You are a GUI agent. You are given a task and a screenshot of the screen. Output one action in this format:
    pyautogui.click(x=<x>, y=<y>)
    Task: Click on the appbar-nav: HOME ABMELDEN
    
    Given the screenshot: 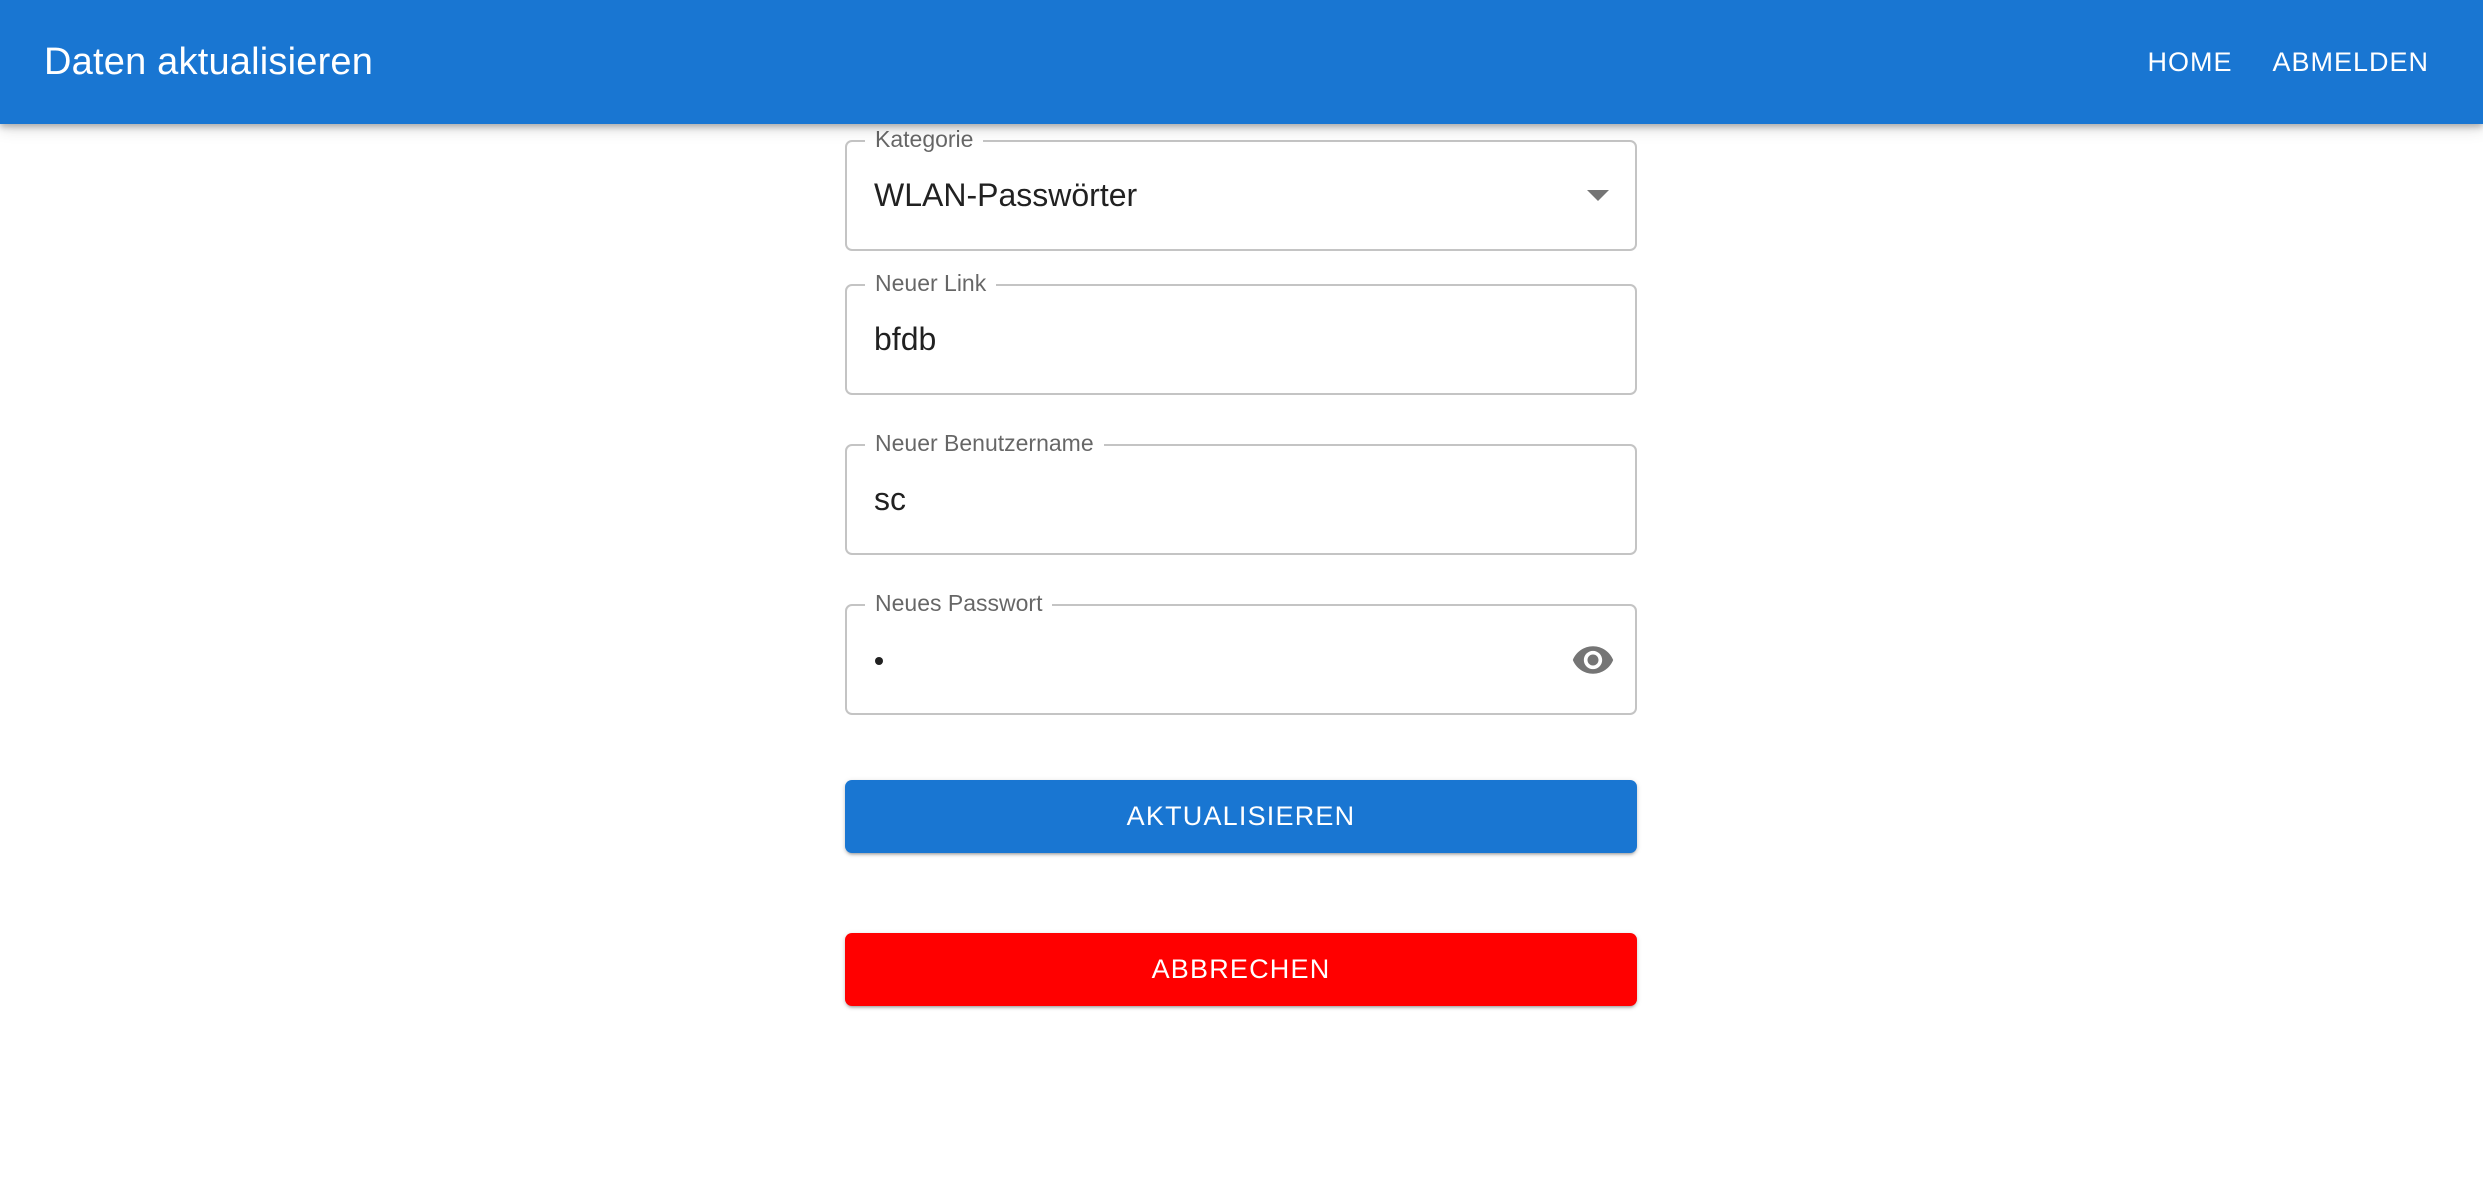 What is the action you would take?
    pyautogui.click(x=2288, y=62)
    